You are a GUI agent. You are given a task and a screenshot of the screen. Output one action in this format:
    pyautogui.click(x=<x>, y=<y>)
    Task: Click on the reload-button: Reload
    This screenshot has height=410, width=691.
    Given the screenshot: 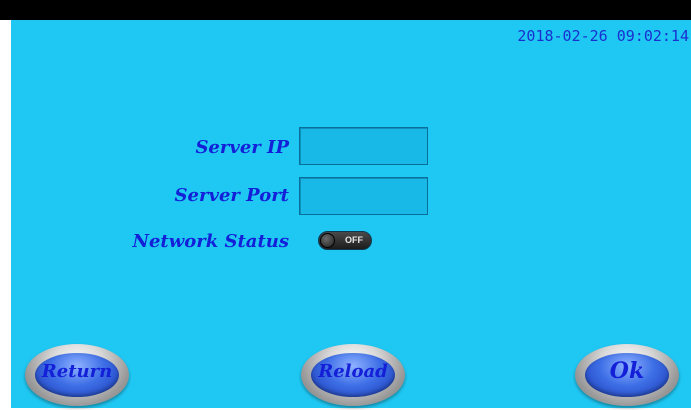 What is the action you would take?
    pyautogui.click(x=353, y=375)
    